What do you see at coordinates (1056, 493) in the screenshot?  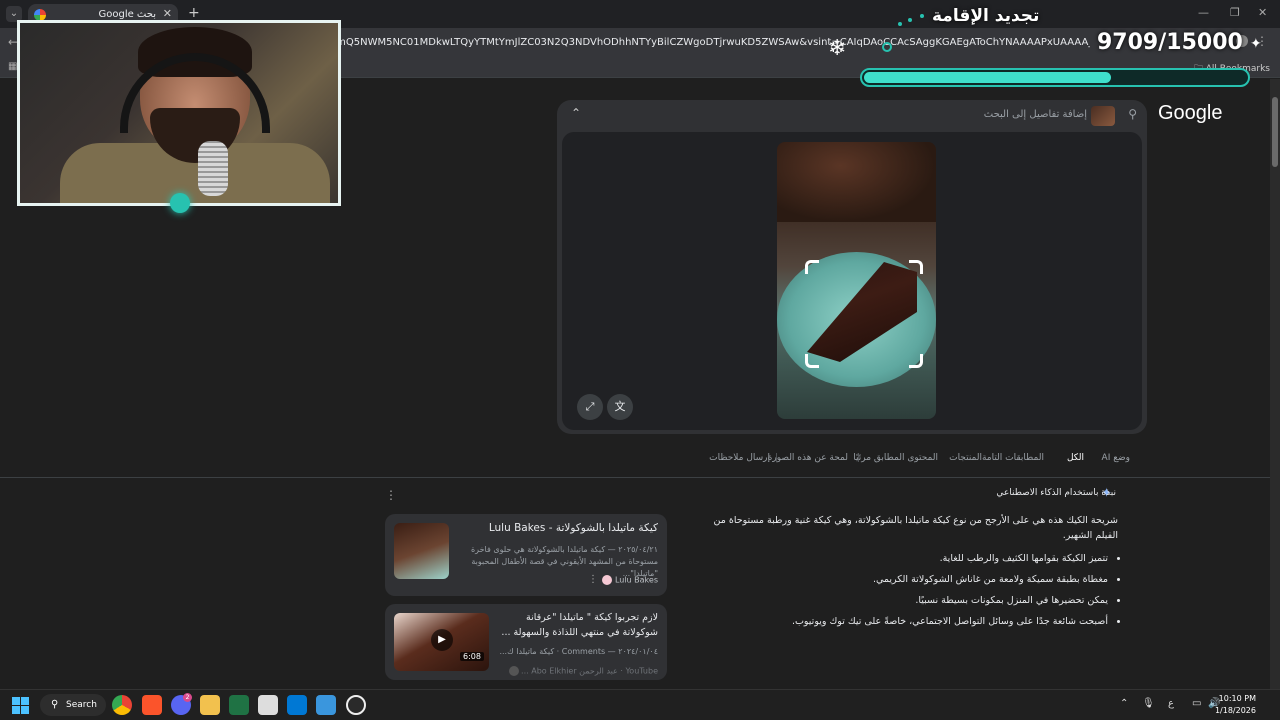 I see `ai-overview-header: نبذة باستخدام الذكاء الاصطناعي` at bounding box center [1056, 493].